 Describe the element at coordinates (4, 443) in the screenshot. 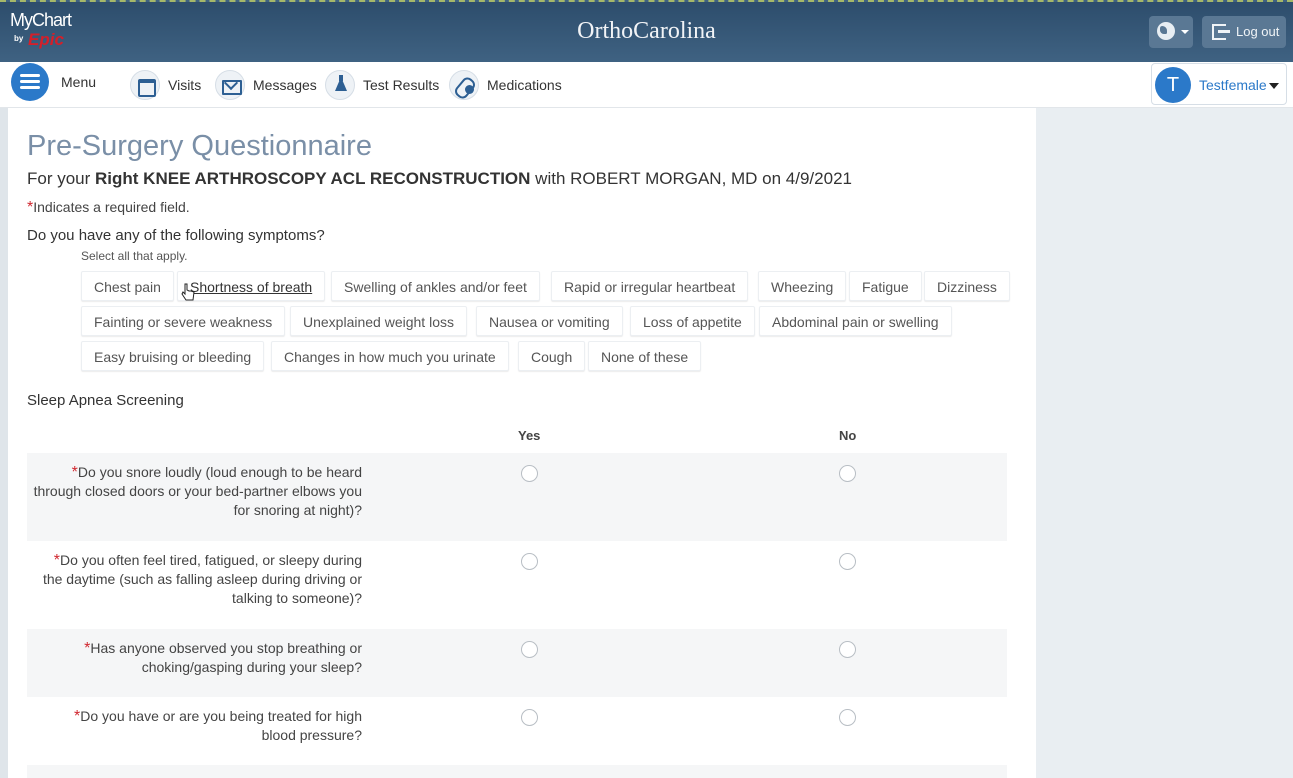

I see `left-gutter` at that location.